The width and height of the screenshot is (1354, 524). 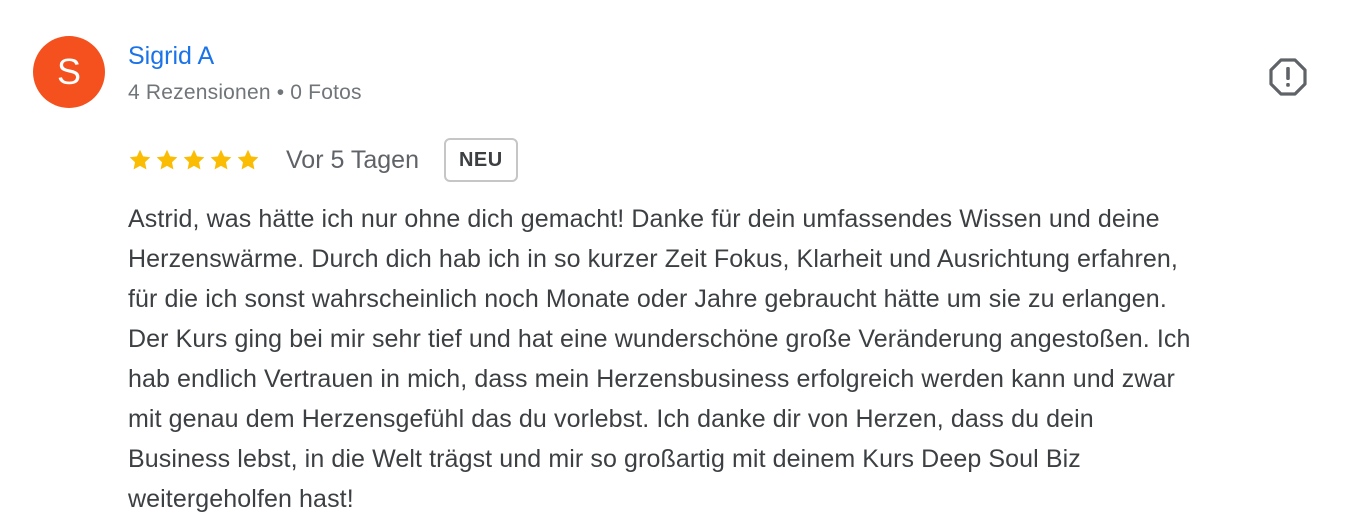 I want to click on reviews-count: 4 Rezensionen, so click(x=199, y=92).